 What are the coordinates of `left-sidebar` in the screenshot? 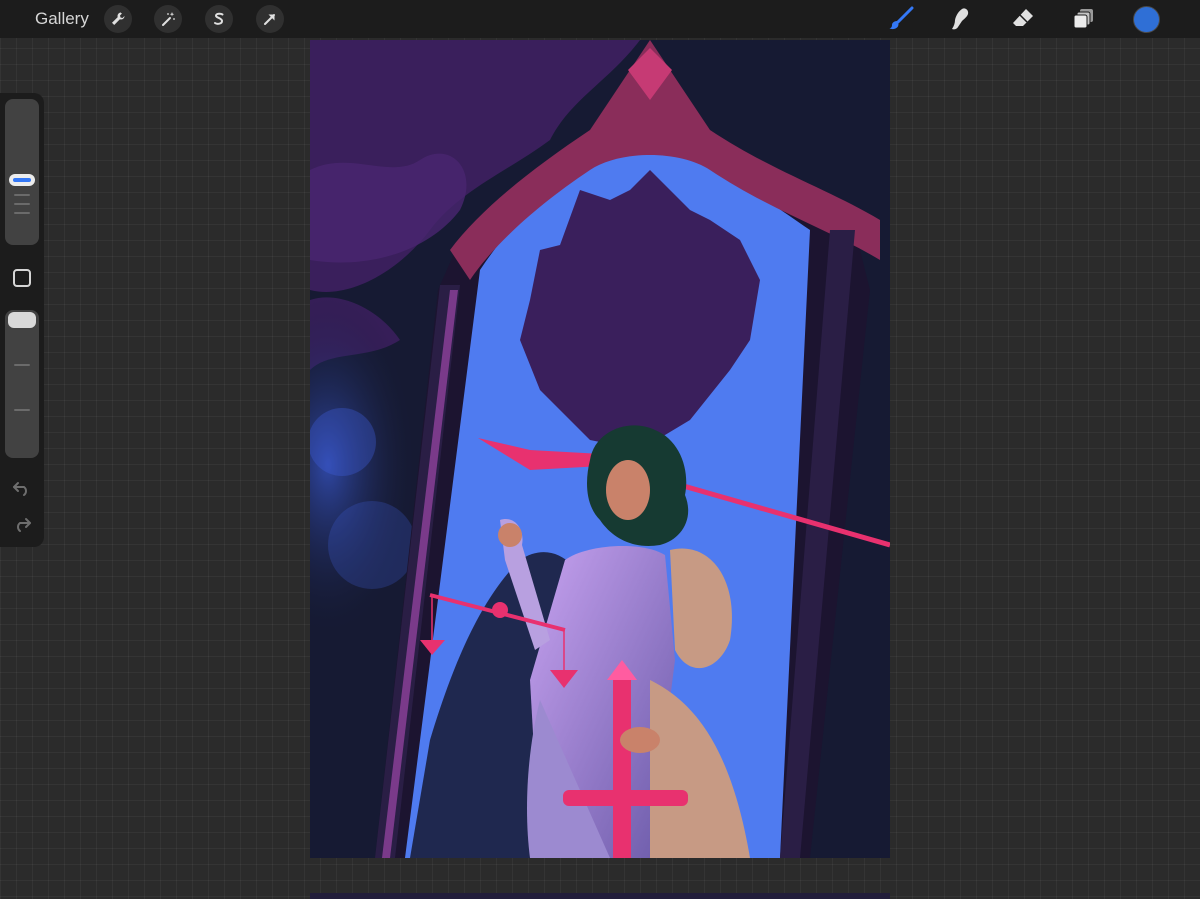 It's located at (22, 320).